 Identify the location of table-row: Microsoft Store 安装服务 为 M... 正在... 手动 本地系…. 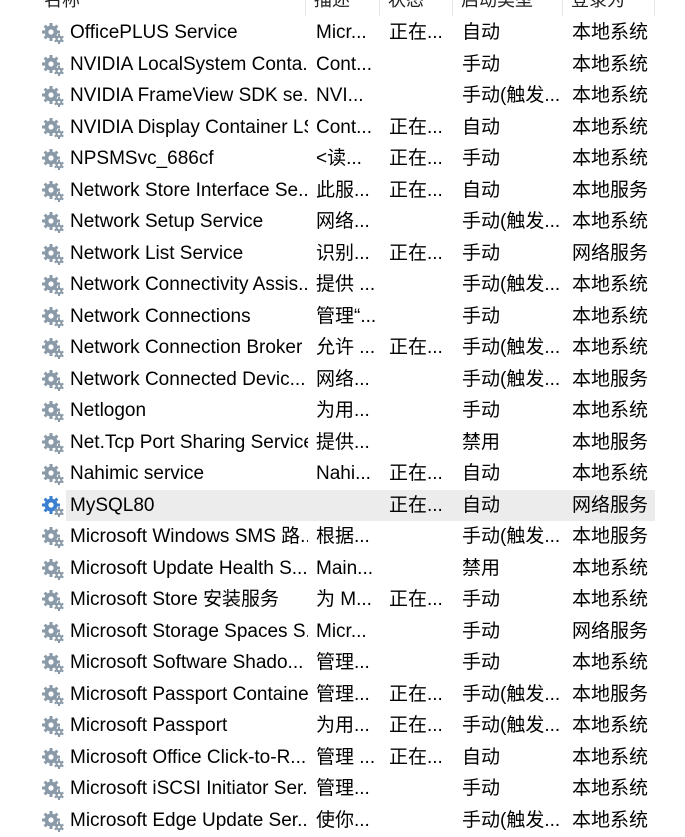
(342, 600).